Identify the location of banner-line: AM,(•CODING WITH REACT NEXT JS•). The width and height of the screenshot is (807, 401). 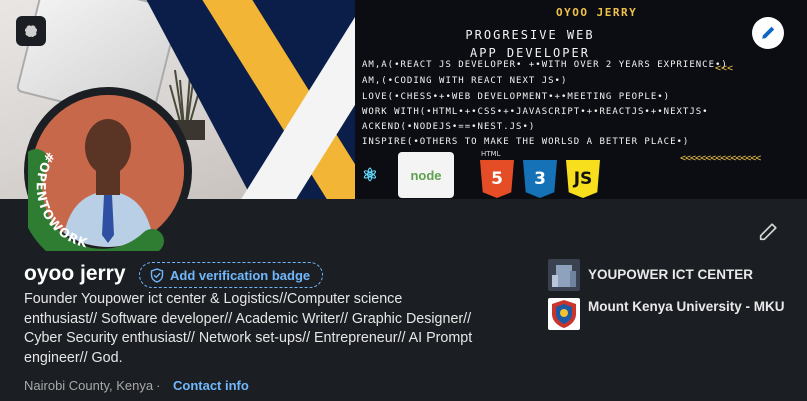
(465, 81).